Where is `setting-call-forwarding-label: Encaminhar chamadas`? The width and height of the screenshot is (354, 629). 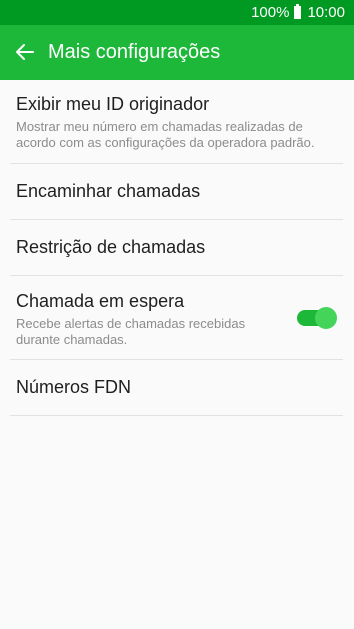
setting-call-forwarding-label: Encaminhar chamadas is located at coordinates (108, 191).